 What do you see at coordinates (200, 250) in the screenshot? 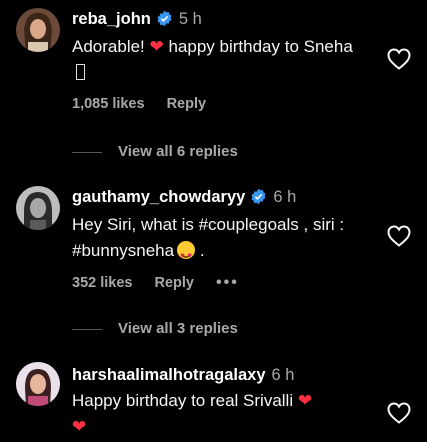
I see `comment-text-part: .` at bounding box center [200, 250].